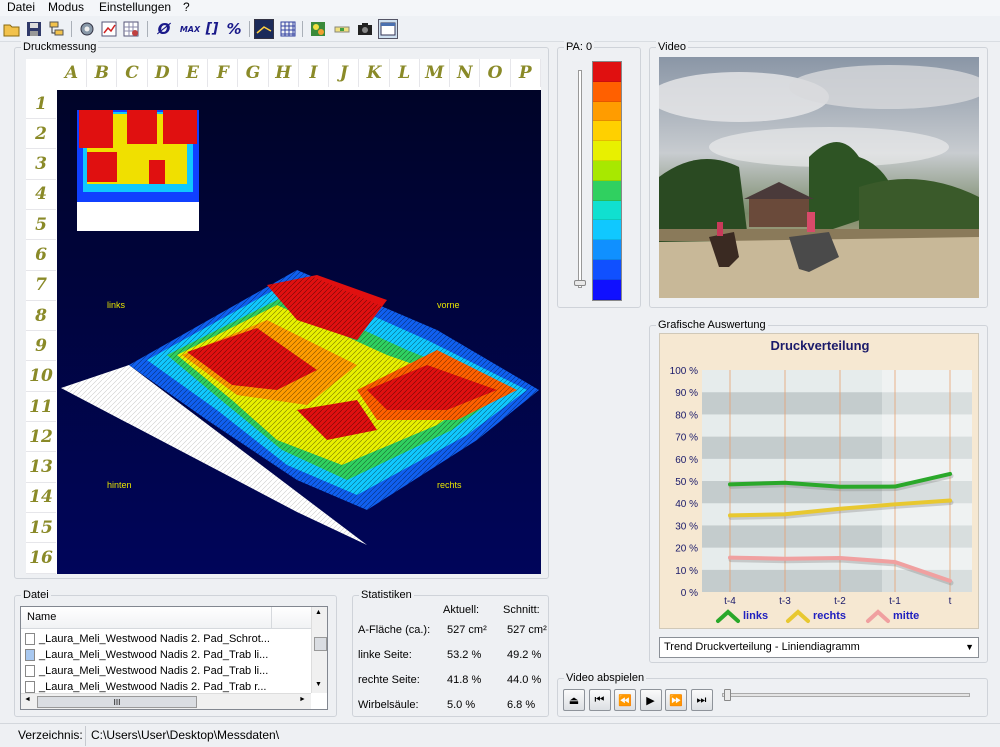 This screenshot has width=1000, height=747. I want to click on eject-icon: ⏏, so click(574, 700).